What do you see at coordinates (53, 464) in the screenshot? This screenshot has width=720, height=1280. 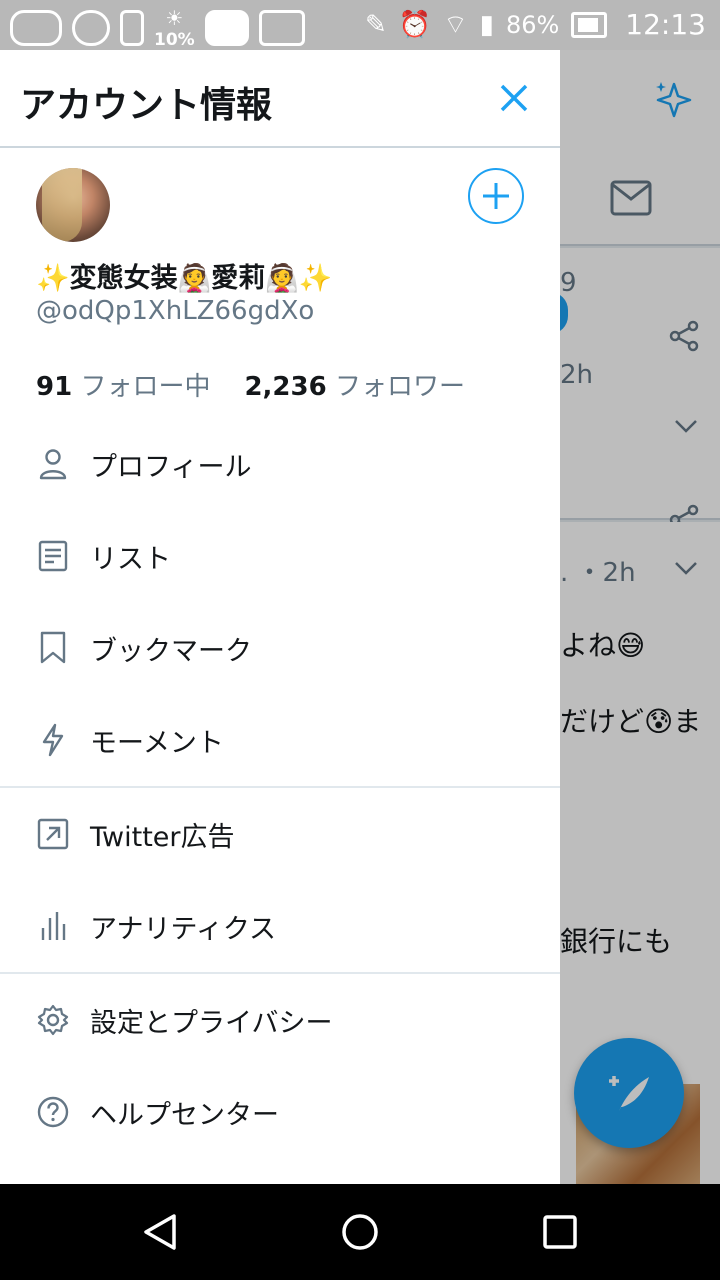 I see `person-icon` at bounding box center [53, 464].